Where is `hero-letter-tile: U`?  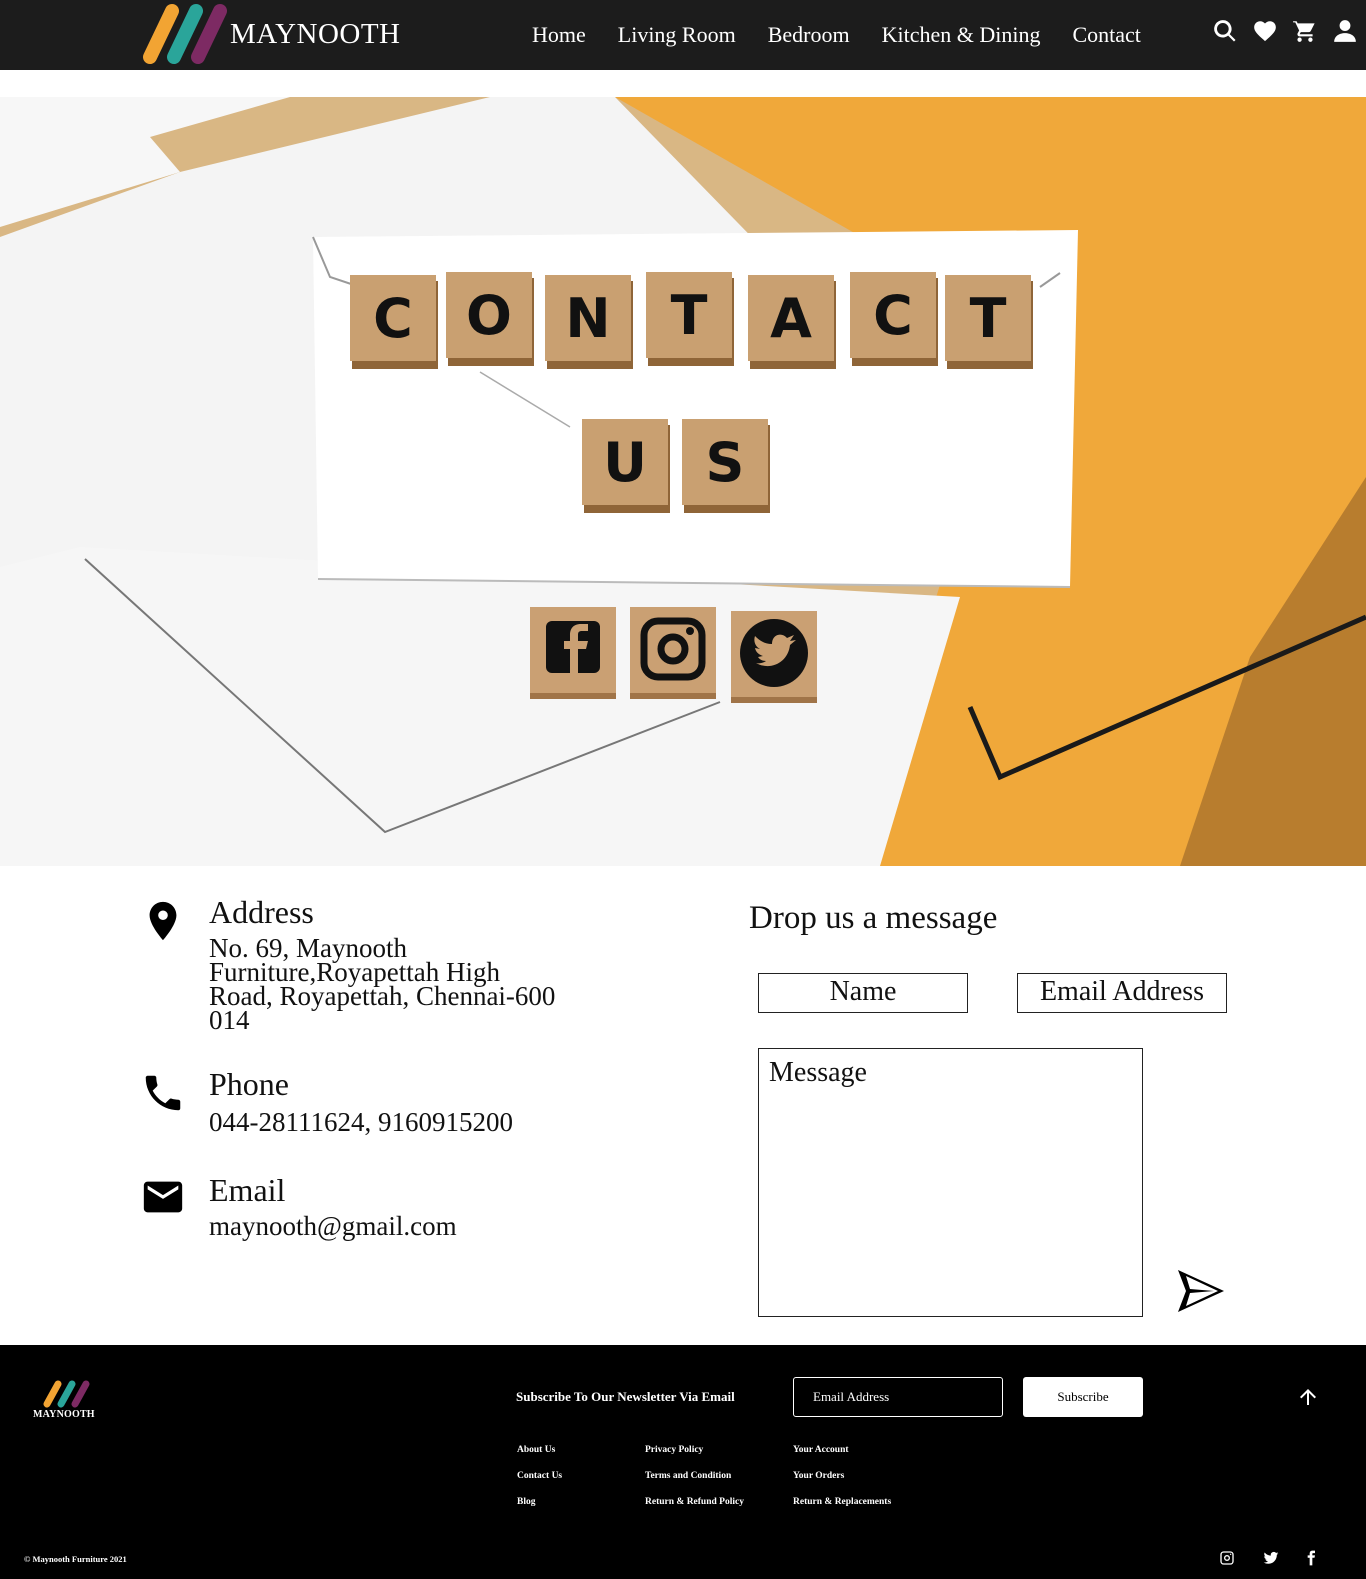 hero-letter-tile: U is located at coordinates (626, 466).